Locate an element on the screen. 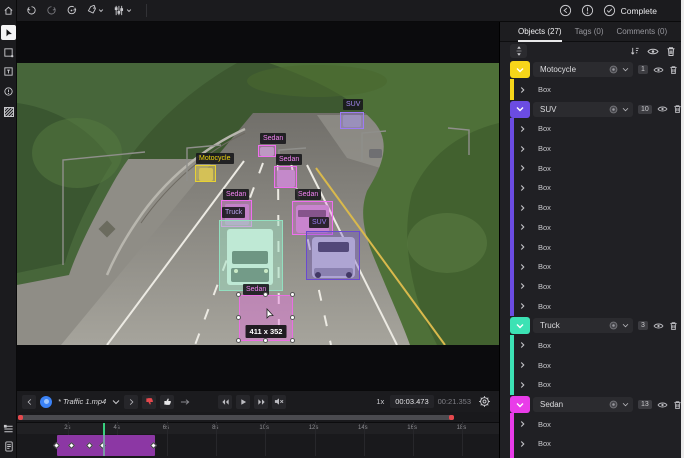 Image resolution: width=684 pixels, height=458 pixels. delete-all-trash-icon is located at coordinates (671, 51).